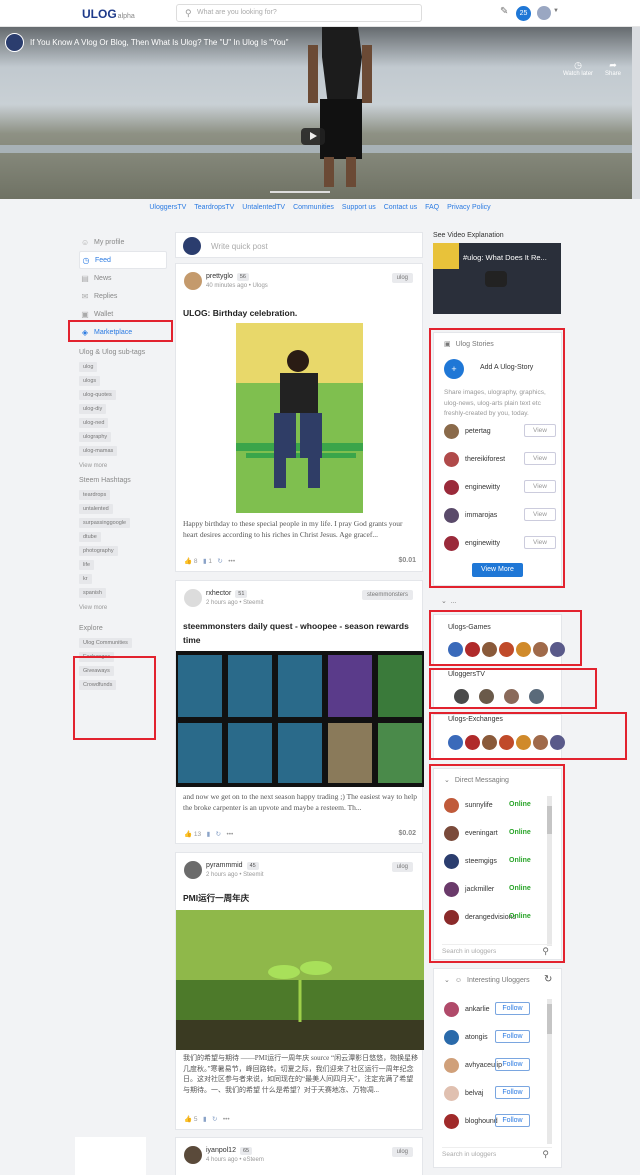  What do you see at coordinates (93, 409) in the screenshot?
I see `tag-chip: ulog-diy` at bounding box center [93, 409].